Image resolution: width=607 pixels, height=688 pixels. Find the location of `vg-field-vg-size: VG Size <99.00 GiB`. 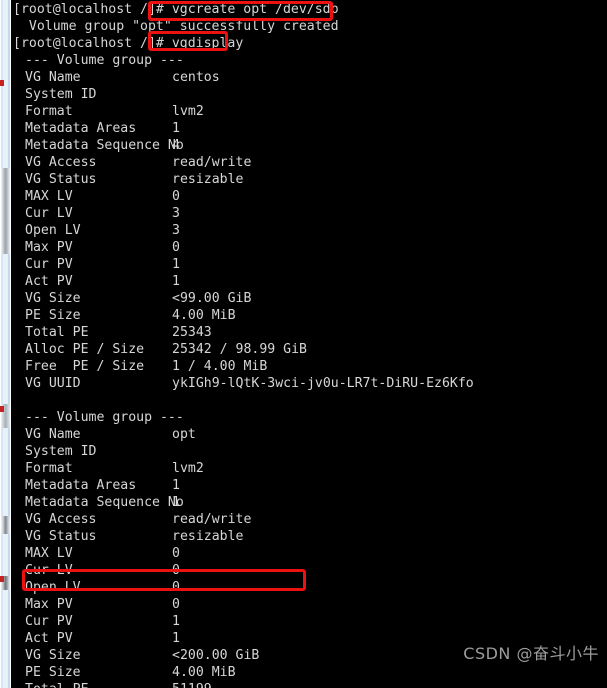

vg-field-vg-size: VG Size <99.00 GiB is located at coordinates (303, 298).